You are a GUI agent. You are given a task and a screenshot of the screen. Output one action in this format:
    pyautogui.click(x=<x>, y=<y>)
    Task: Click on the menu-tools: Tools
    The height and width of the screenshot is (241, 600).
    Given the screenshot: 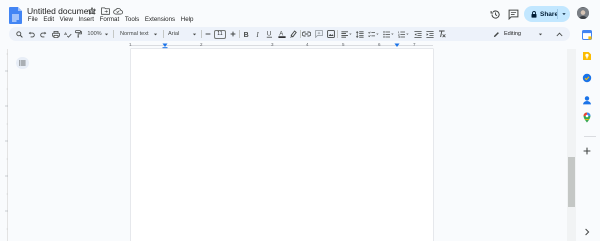 What is the action you would take?
    pyautogui.click(x=132, y=20)
    